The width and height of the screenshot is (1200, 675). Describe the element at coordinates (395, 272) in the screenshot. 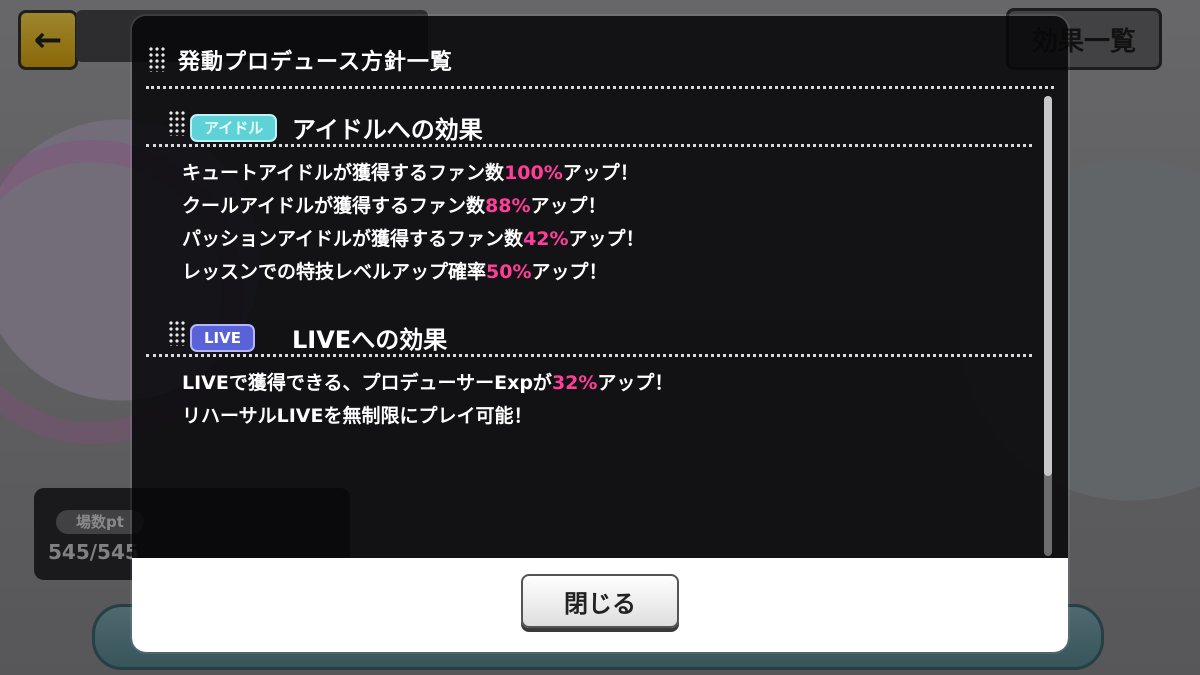

I see `effect-line: レッスンでの特技レベルアップ確率50%アップ！` at that location.